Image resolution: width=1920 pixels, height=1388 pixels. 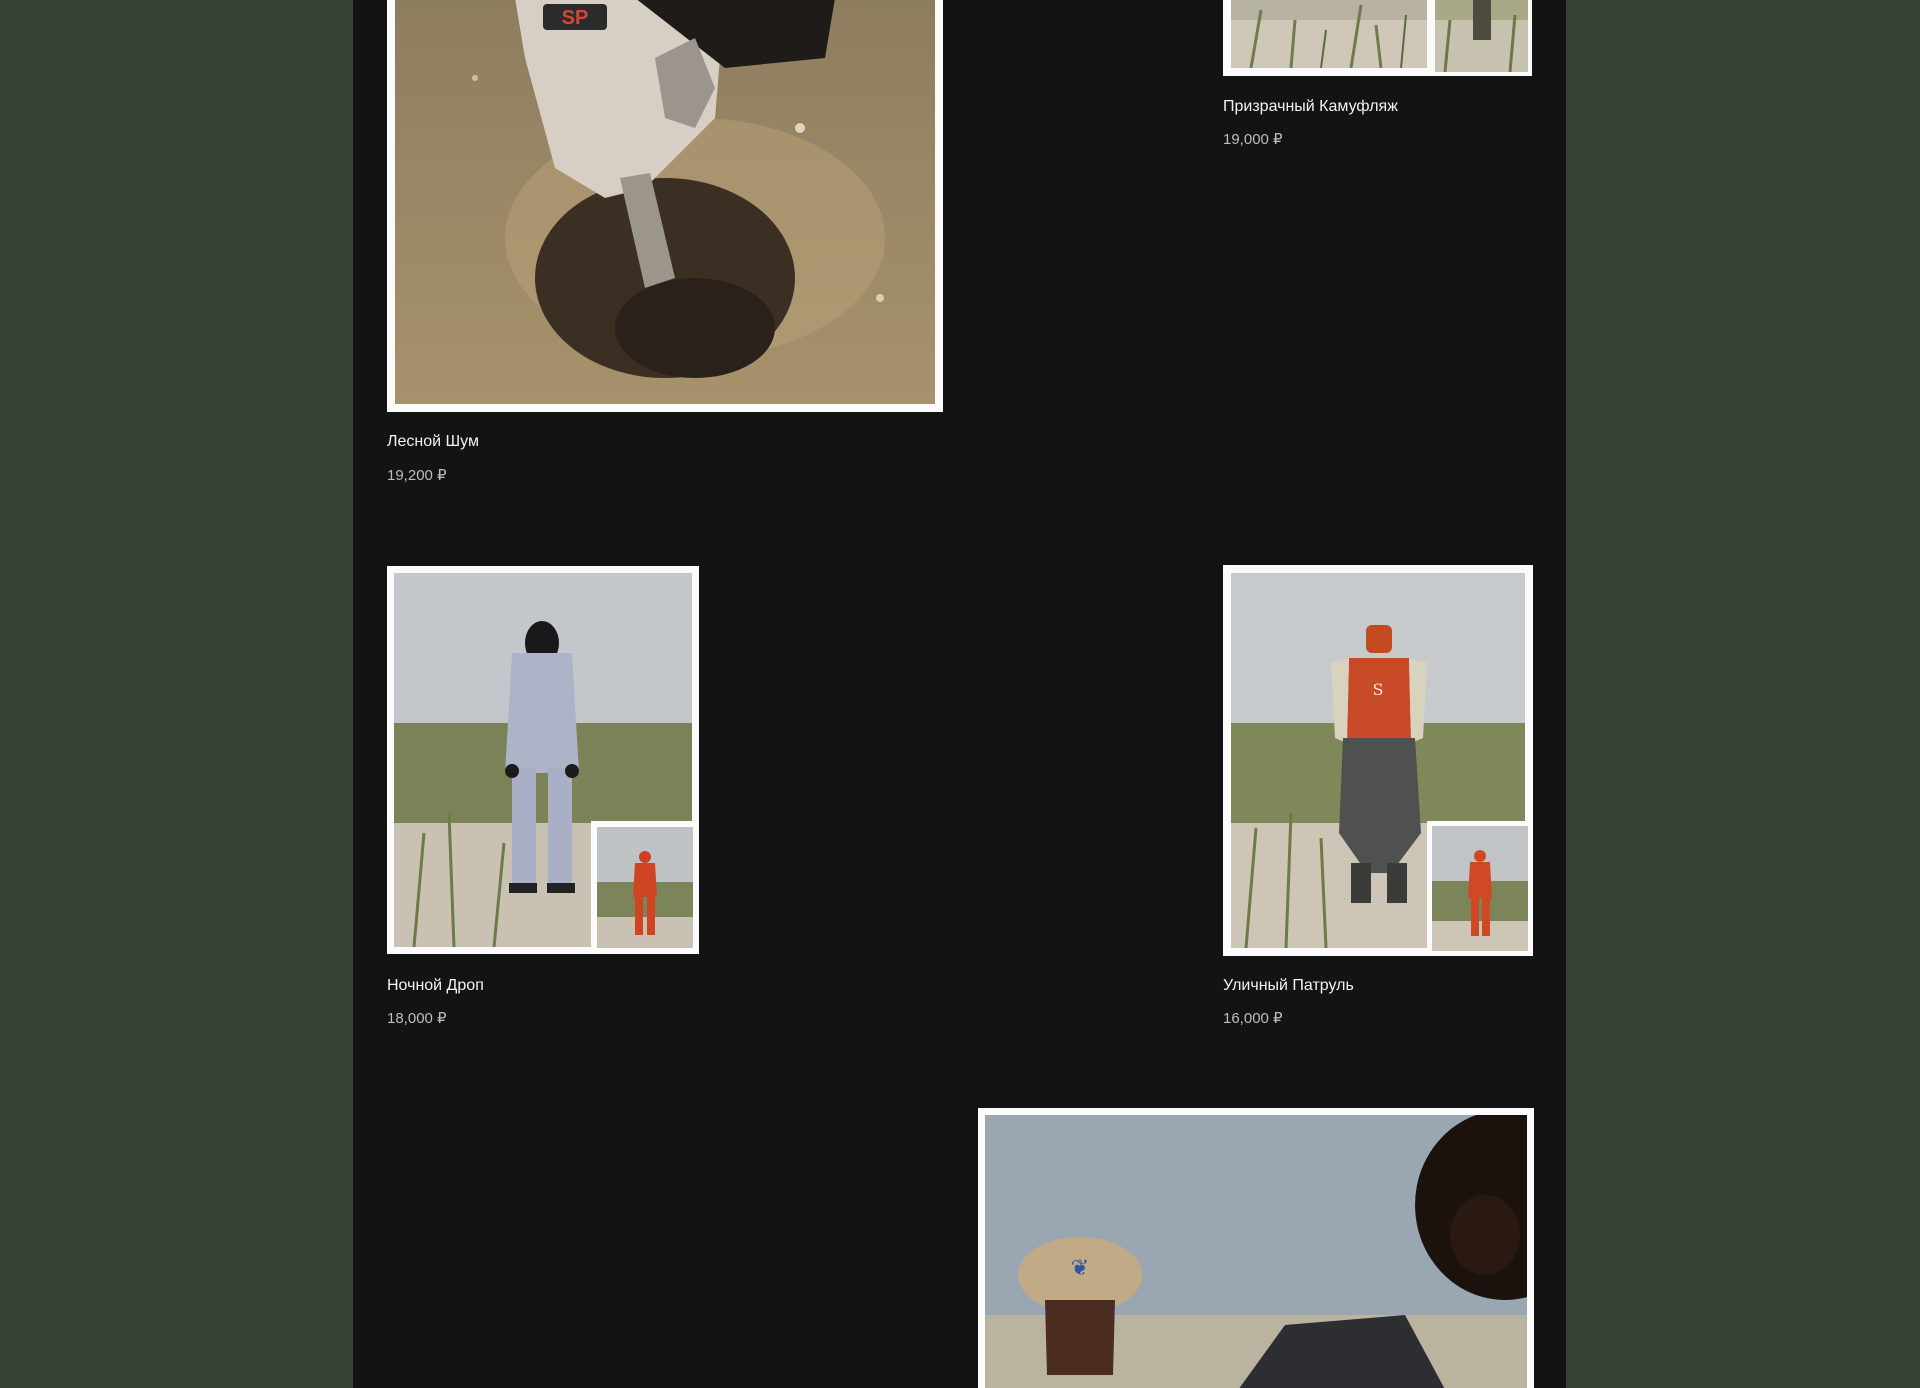 What do you see at coordinates (575, 18) in the screenshot?
I see `photo-badge-text: SP` at bounding box center [575, 18].